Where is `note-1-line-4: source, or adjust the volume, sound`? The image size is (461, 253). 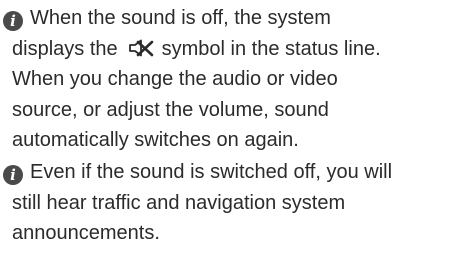
note-1-line-4: source, or adjust the volume, sound is located at coordinates (170, 109).